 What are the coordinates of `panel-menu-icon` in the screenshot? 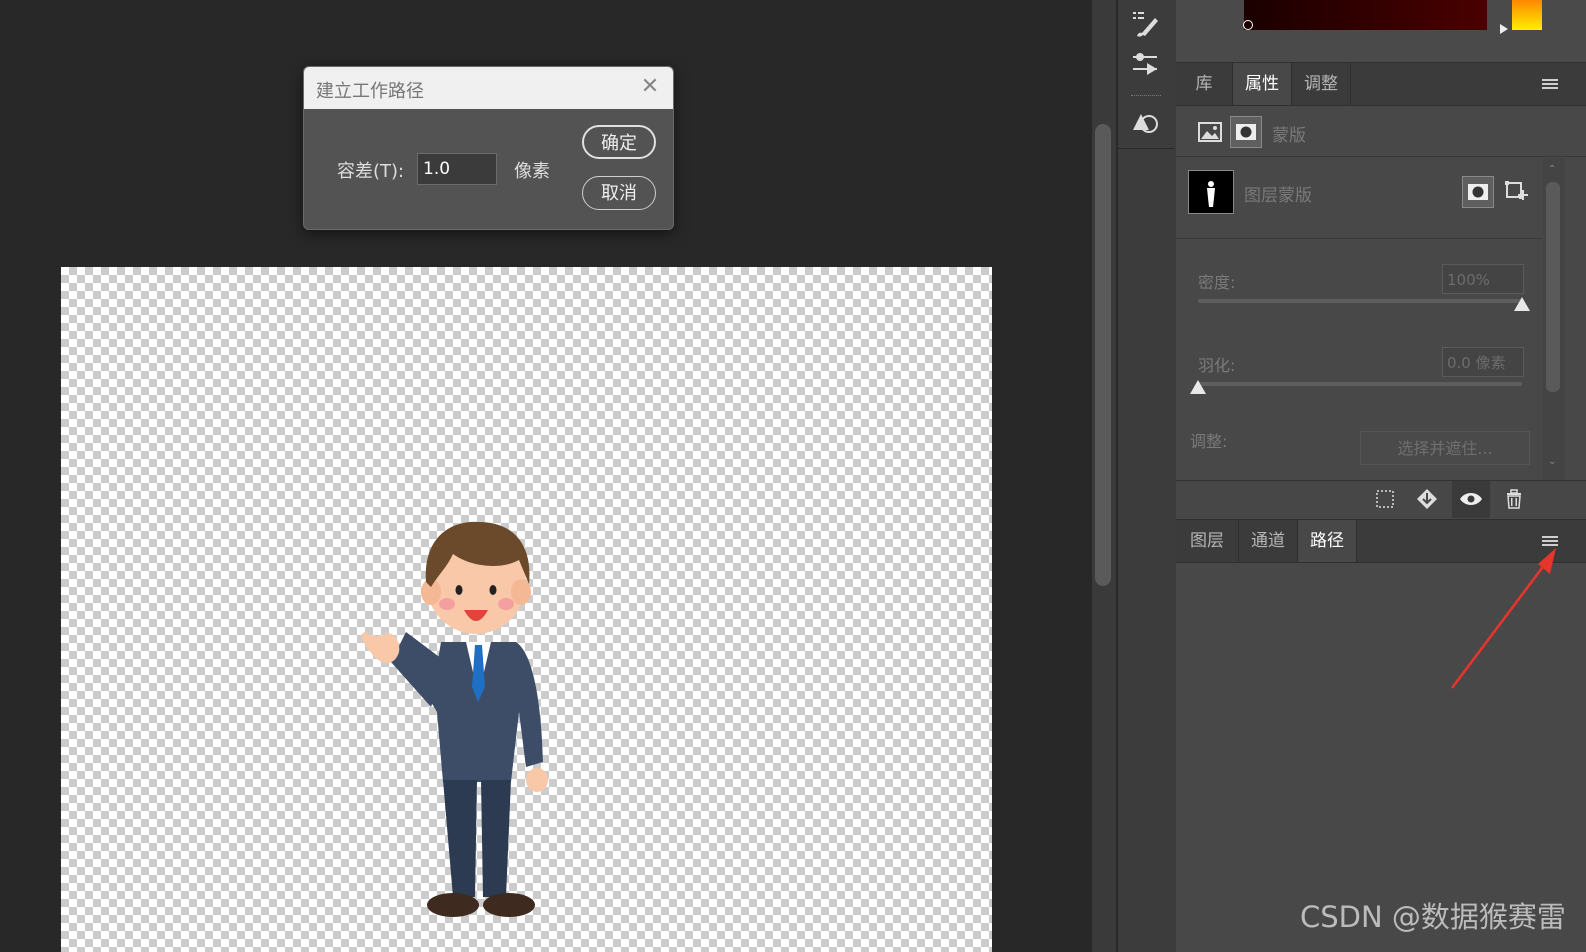 It's located at (1550, 85).